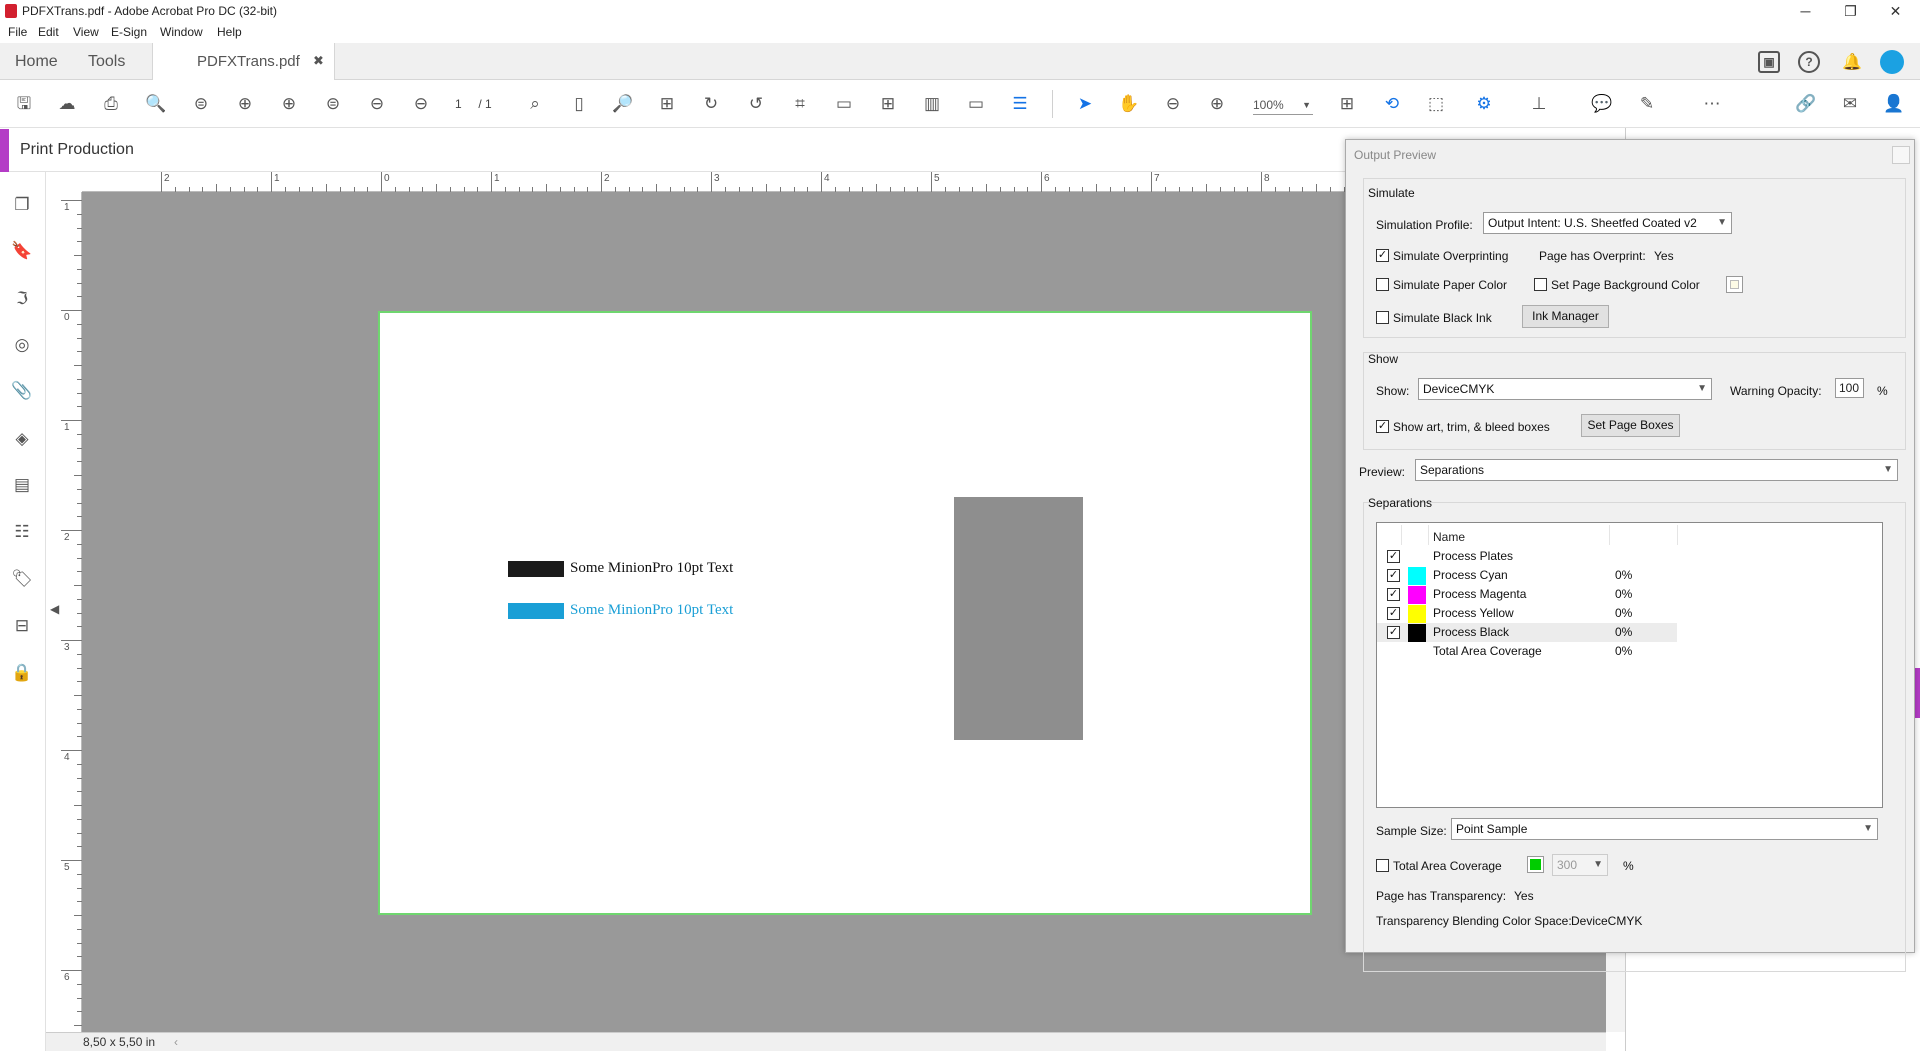 The height and width of the screenshot is (1051, 1920). I want to click on separation-row-black: ✓ Process Black 0%, so click(1527, 632).